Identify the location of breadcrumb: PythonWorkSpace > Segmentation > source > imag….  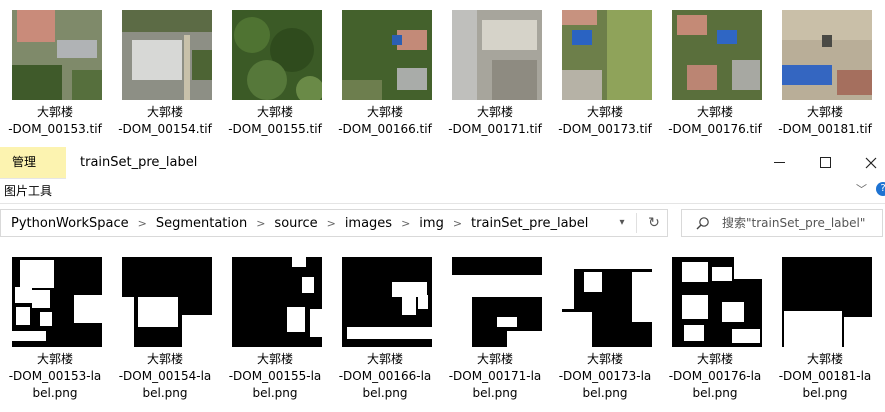
(299, 224).